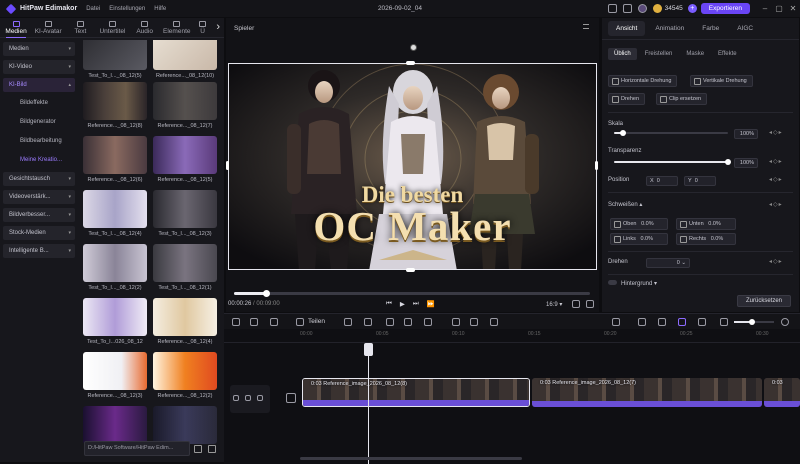  What do you see at coordinates (682, 322) in the screenshot?
I see `magnet-icon` at bounding box center [682, 322].